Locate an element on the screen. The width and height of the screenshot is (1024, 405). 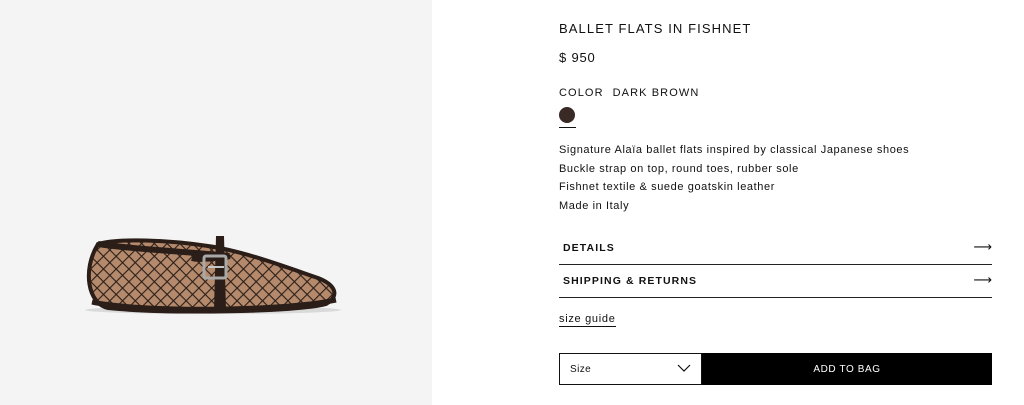
shipping-returns-label: SHIPPING & RETURNS is located at coordinates (630, 281).